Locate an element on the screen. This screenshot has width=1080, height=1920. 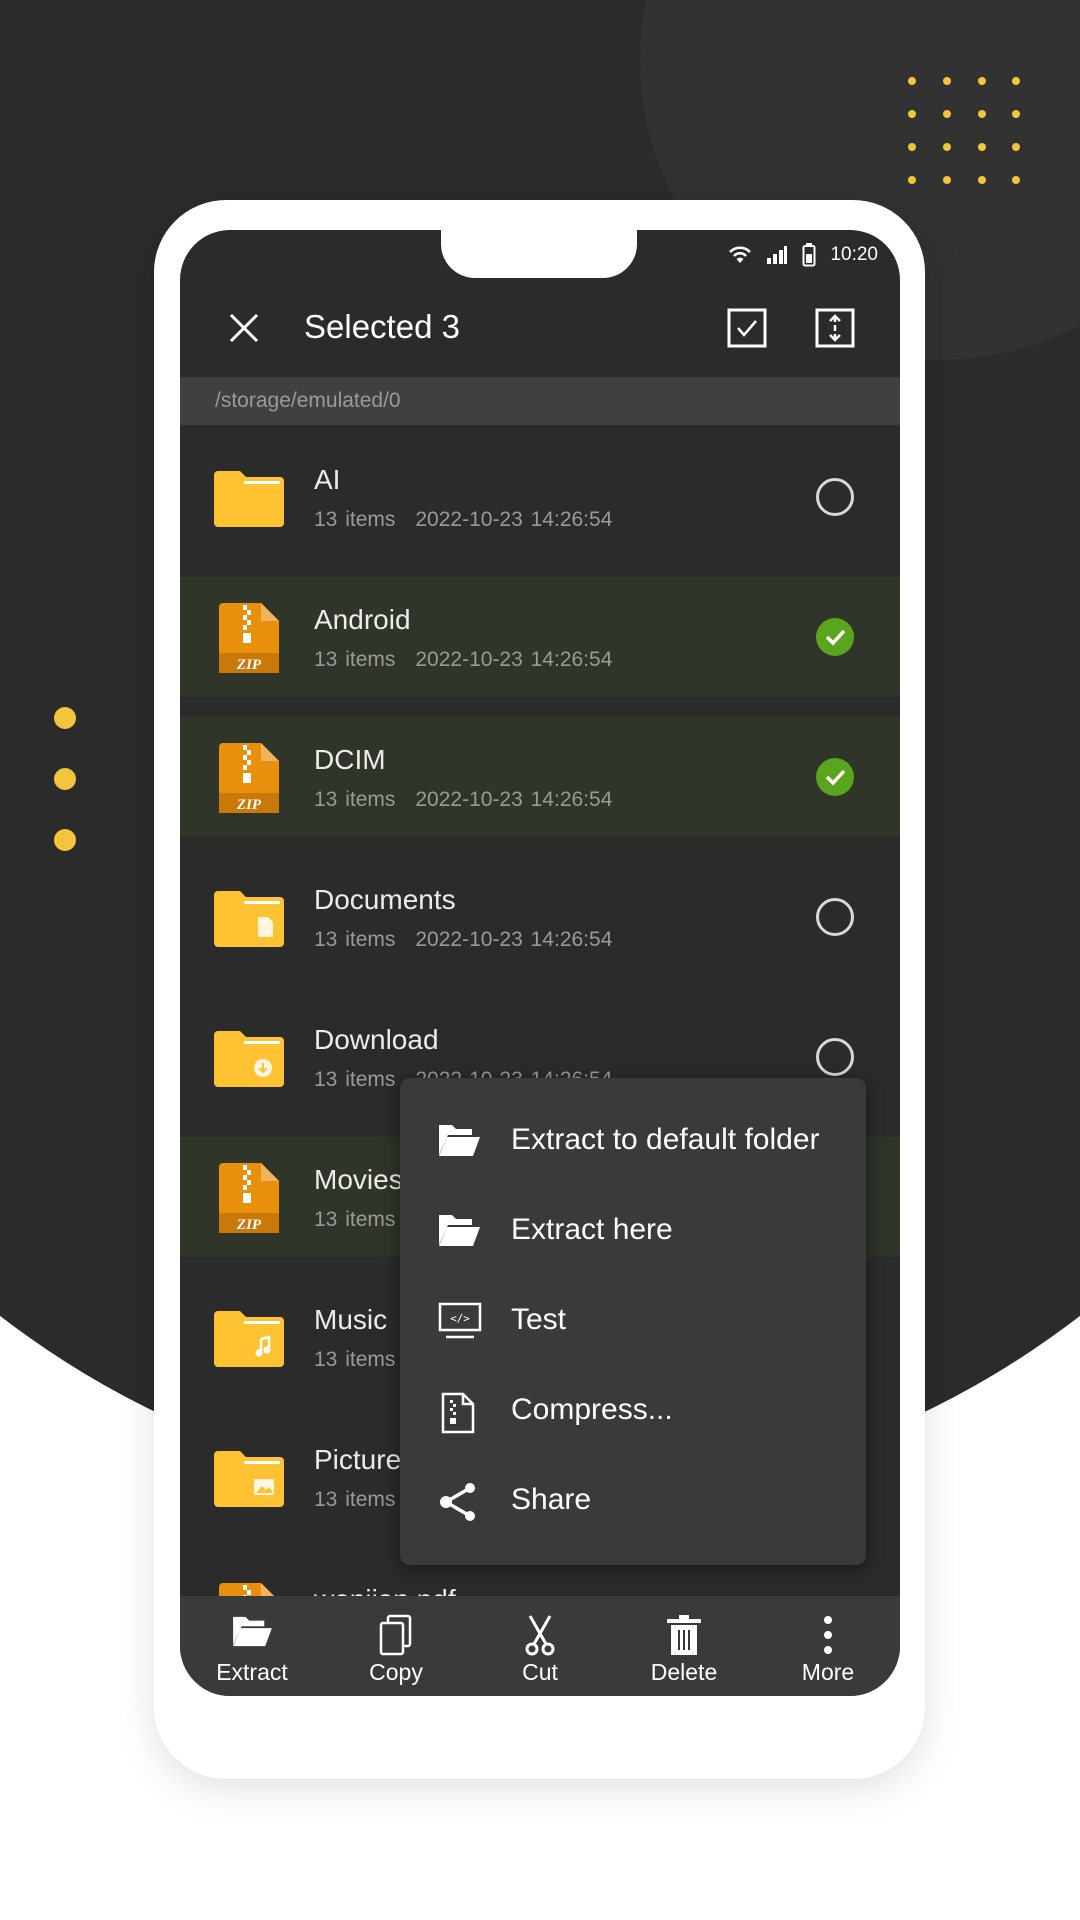
selection-toolbar: Selected 3 is located at coordinates (540, 327).